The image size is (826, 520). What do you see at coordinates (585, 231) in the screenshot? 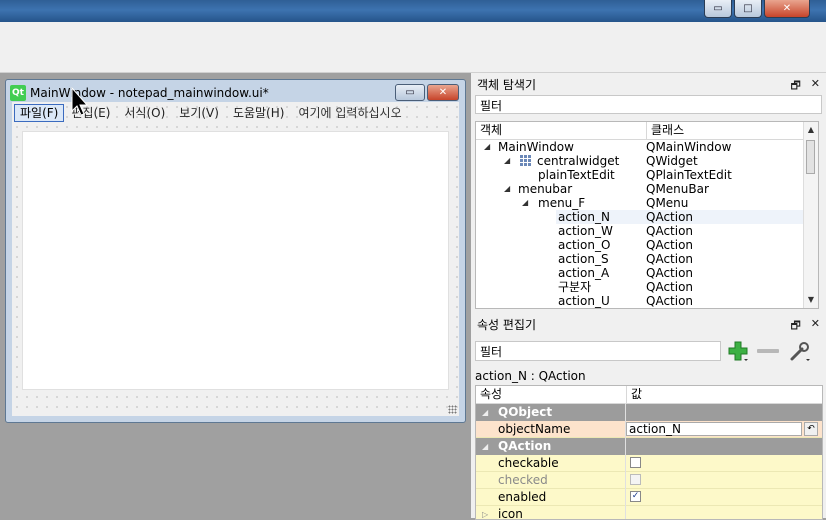
I see `tree-row-name: action_W` at bounding box center [585, 231].